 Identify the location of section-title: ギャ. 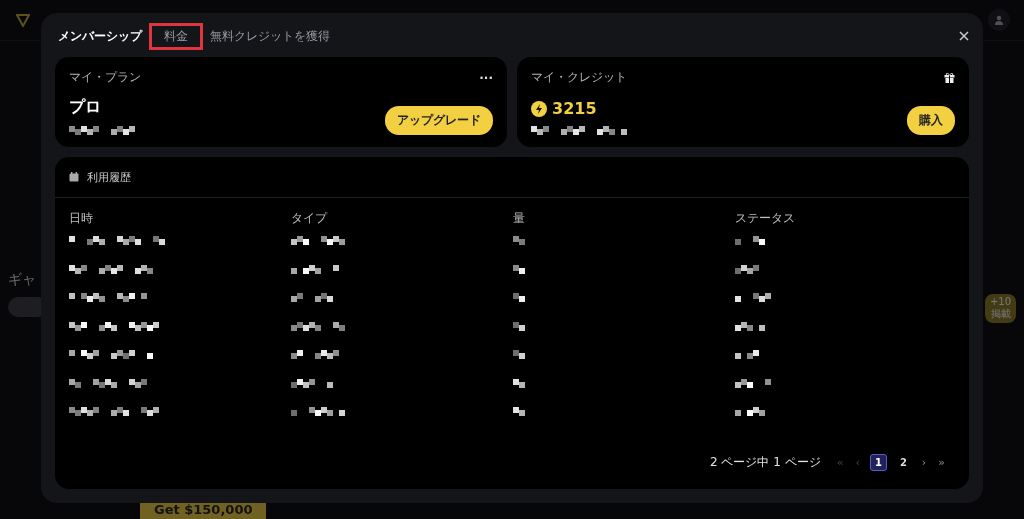
(22, 280).